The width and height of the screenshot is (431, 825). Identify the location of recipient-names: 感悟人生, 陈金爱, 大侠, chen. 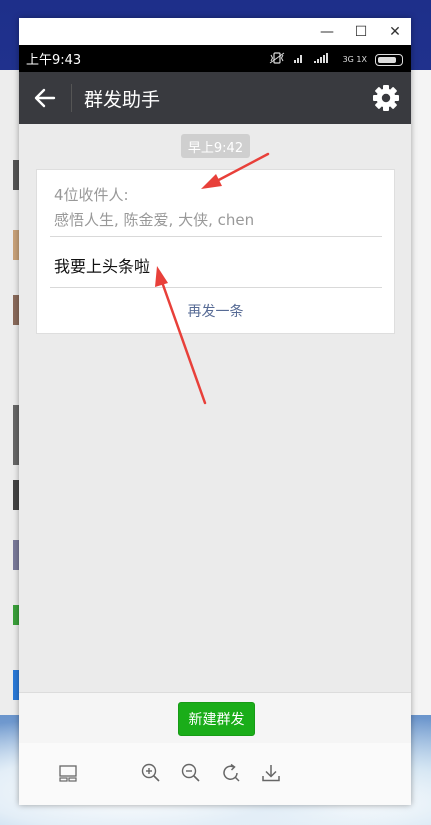
(154, 220).